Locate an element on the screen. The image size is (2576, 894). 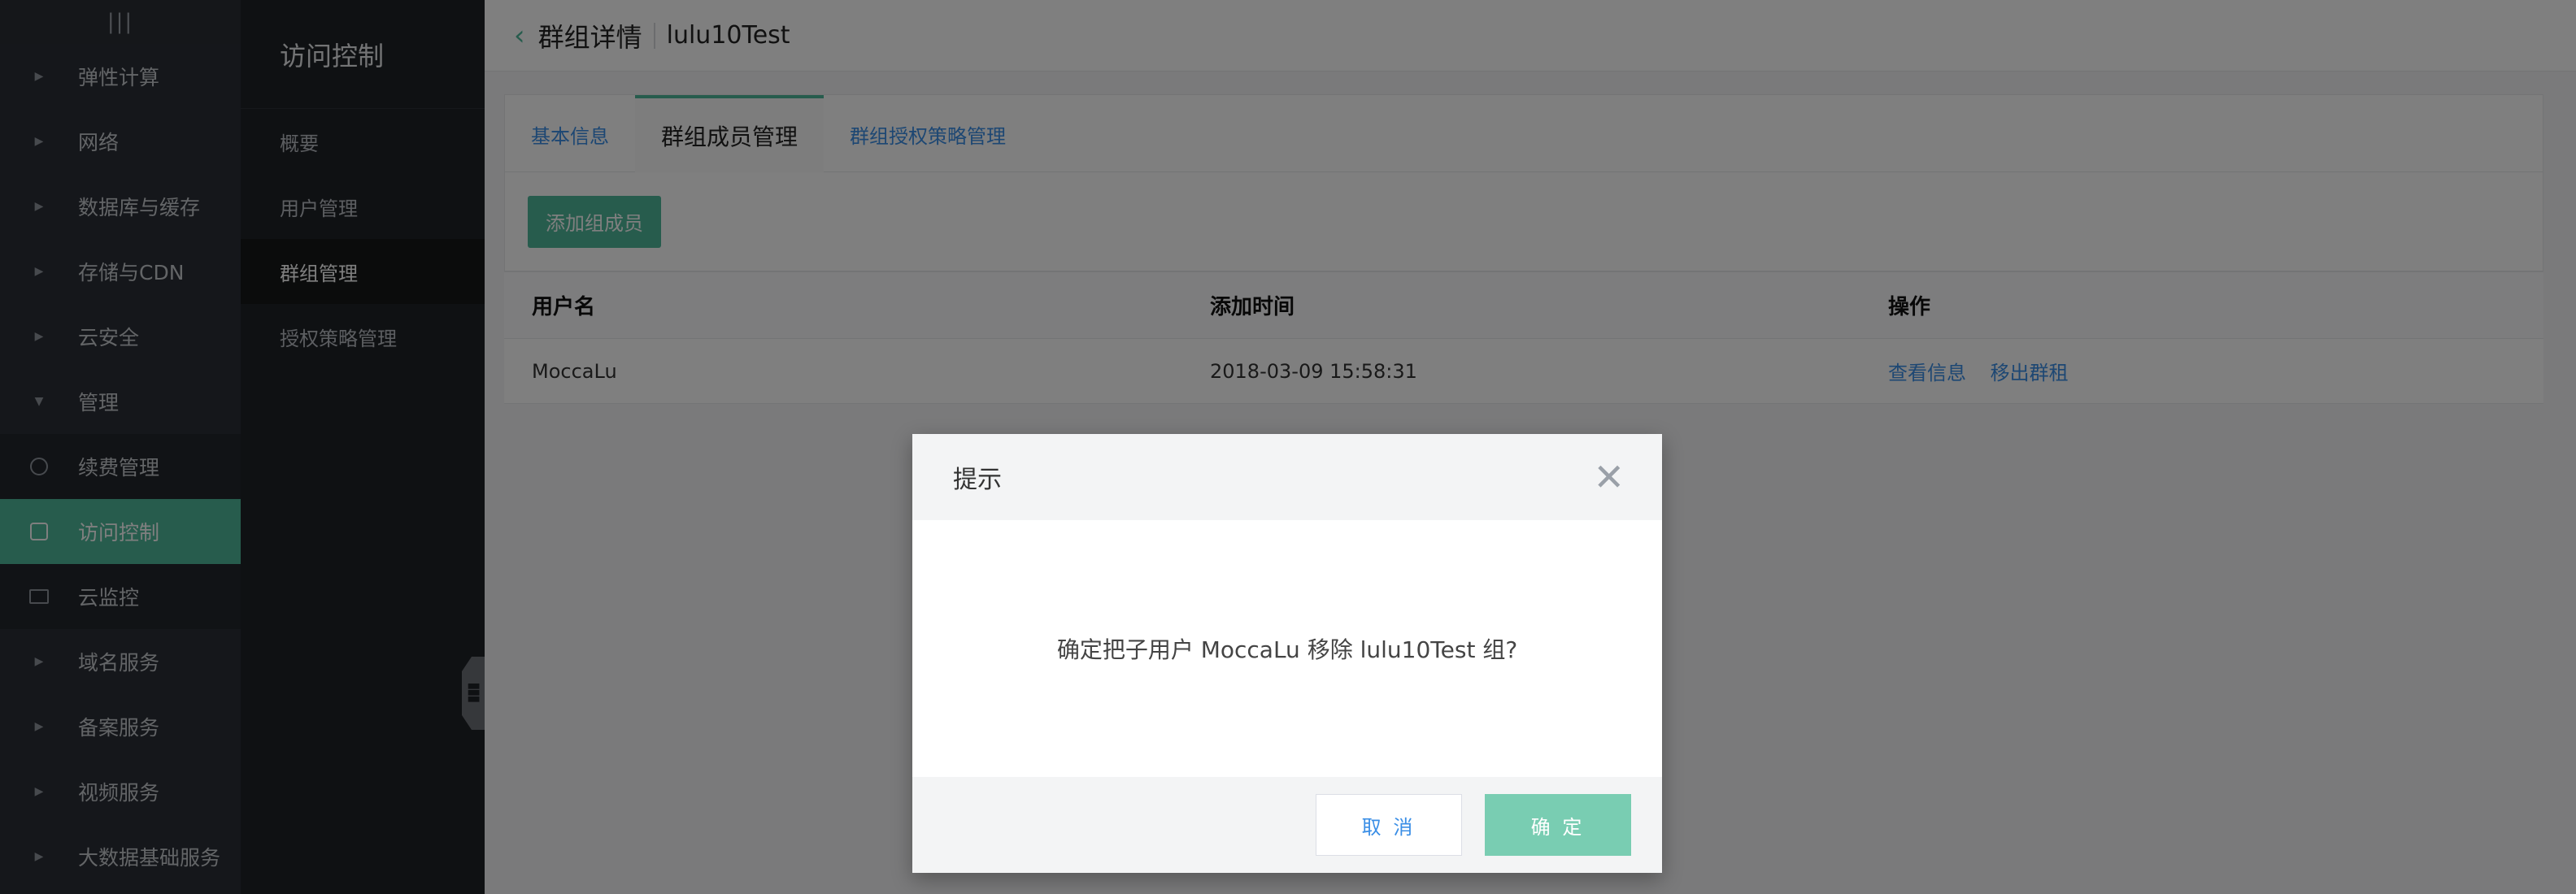
cancel-button: 取 消 is located at coordinates (1389, 825).